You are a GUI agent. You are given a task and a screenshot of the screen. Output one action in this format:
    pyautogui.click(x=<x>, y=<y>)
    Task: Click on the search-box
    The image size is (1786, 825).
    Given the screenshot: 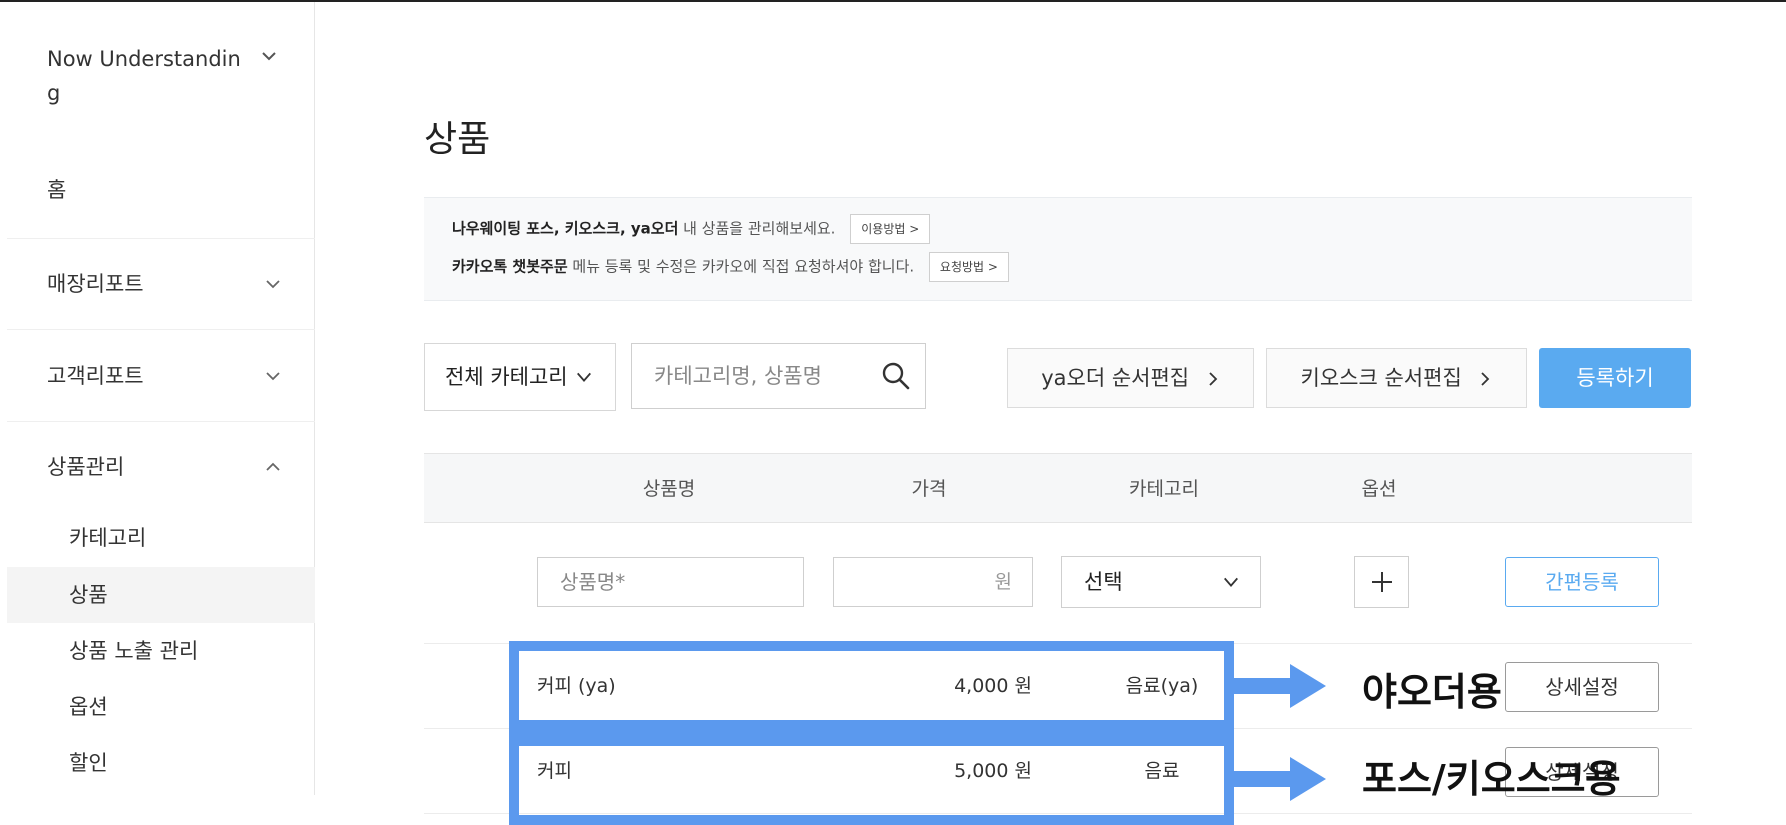 What is the action you would take?
    pyautogui.click(x=778, y=376)
    